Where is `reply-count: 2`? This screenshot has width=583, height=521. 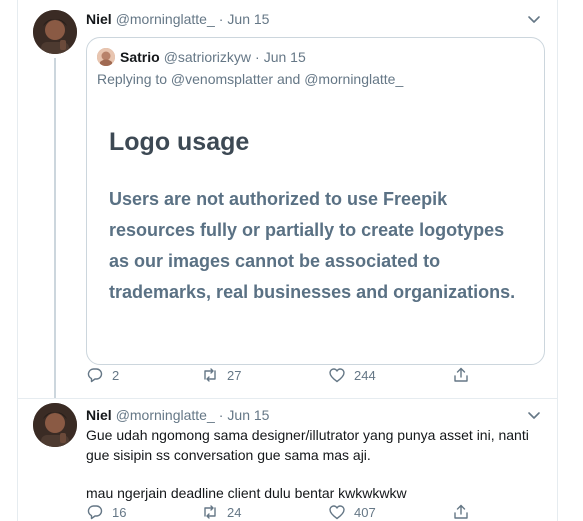 reply-count: 2 is located at coordinates (116, 375).